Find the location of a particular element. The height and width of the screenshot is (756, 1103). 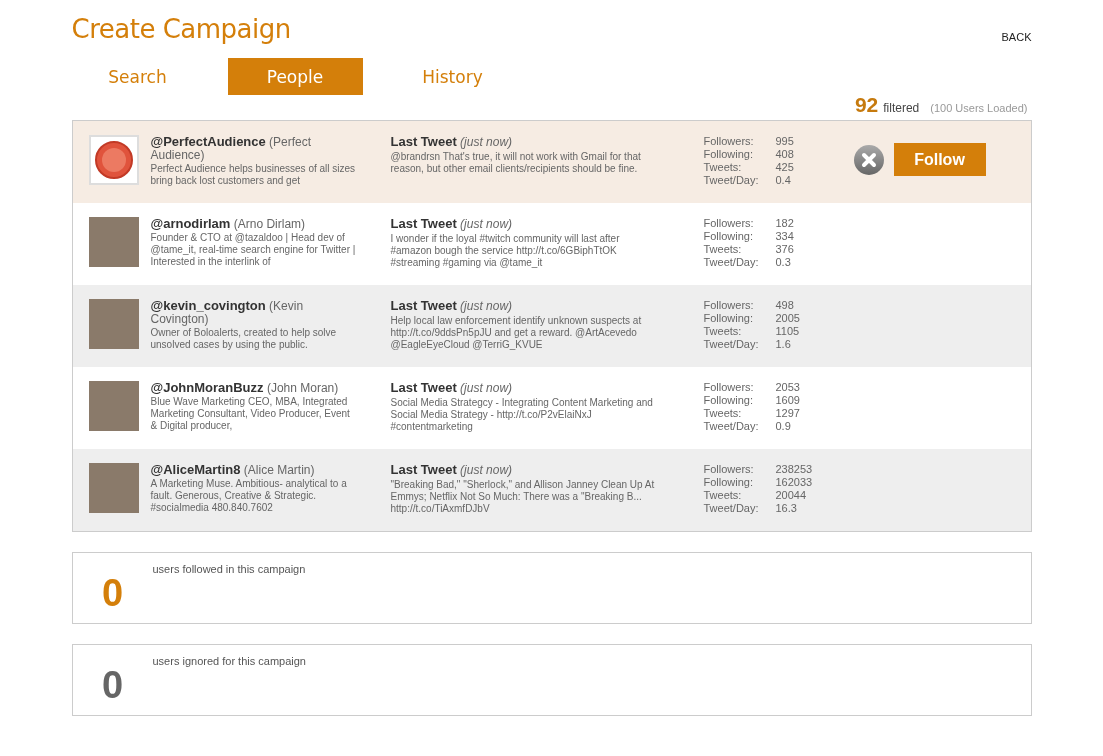

user-bio: Perfect Audience helps businesses of all sizes bring back lost customers and get is located at coordinates (253, 175).